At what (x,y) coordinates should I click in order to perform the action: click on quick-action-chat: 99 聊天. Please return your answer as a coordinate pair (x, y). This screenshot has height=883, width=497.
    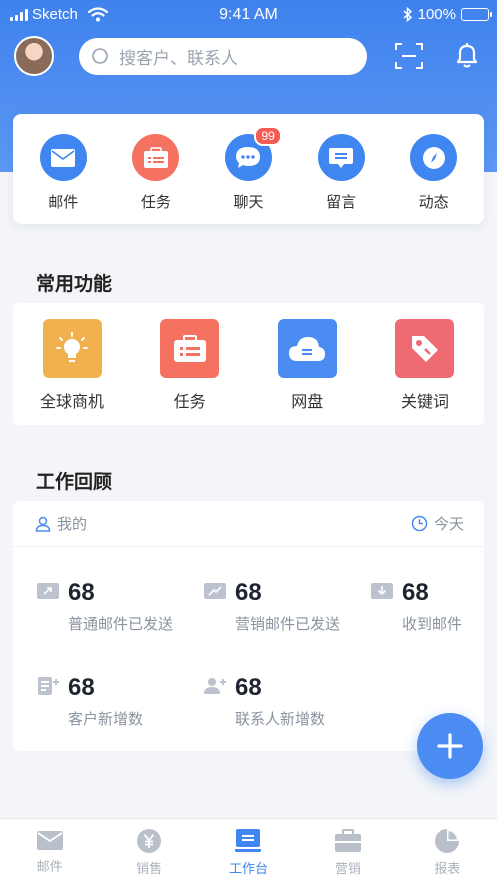
    Looking at the image, I should click on (248, 169).